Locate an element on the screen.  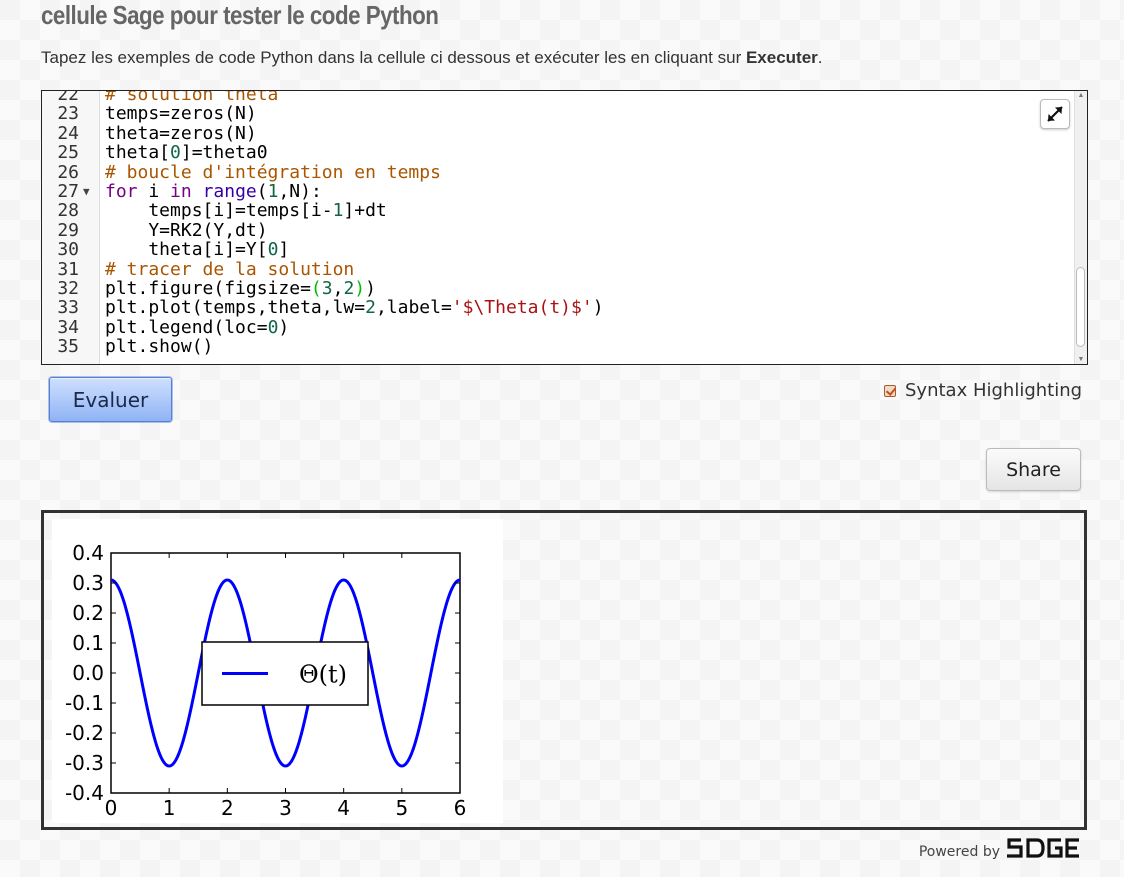
code-line: 24 theta=zeros(N) is located at coordinates (557, 133).